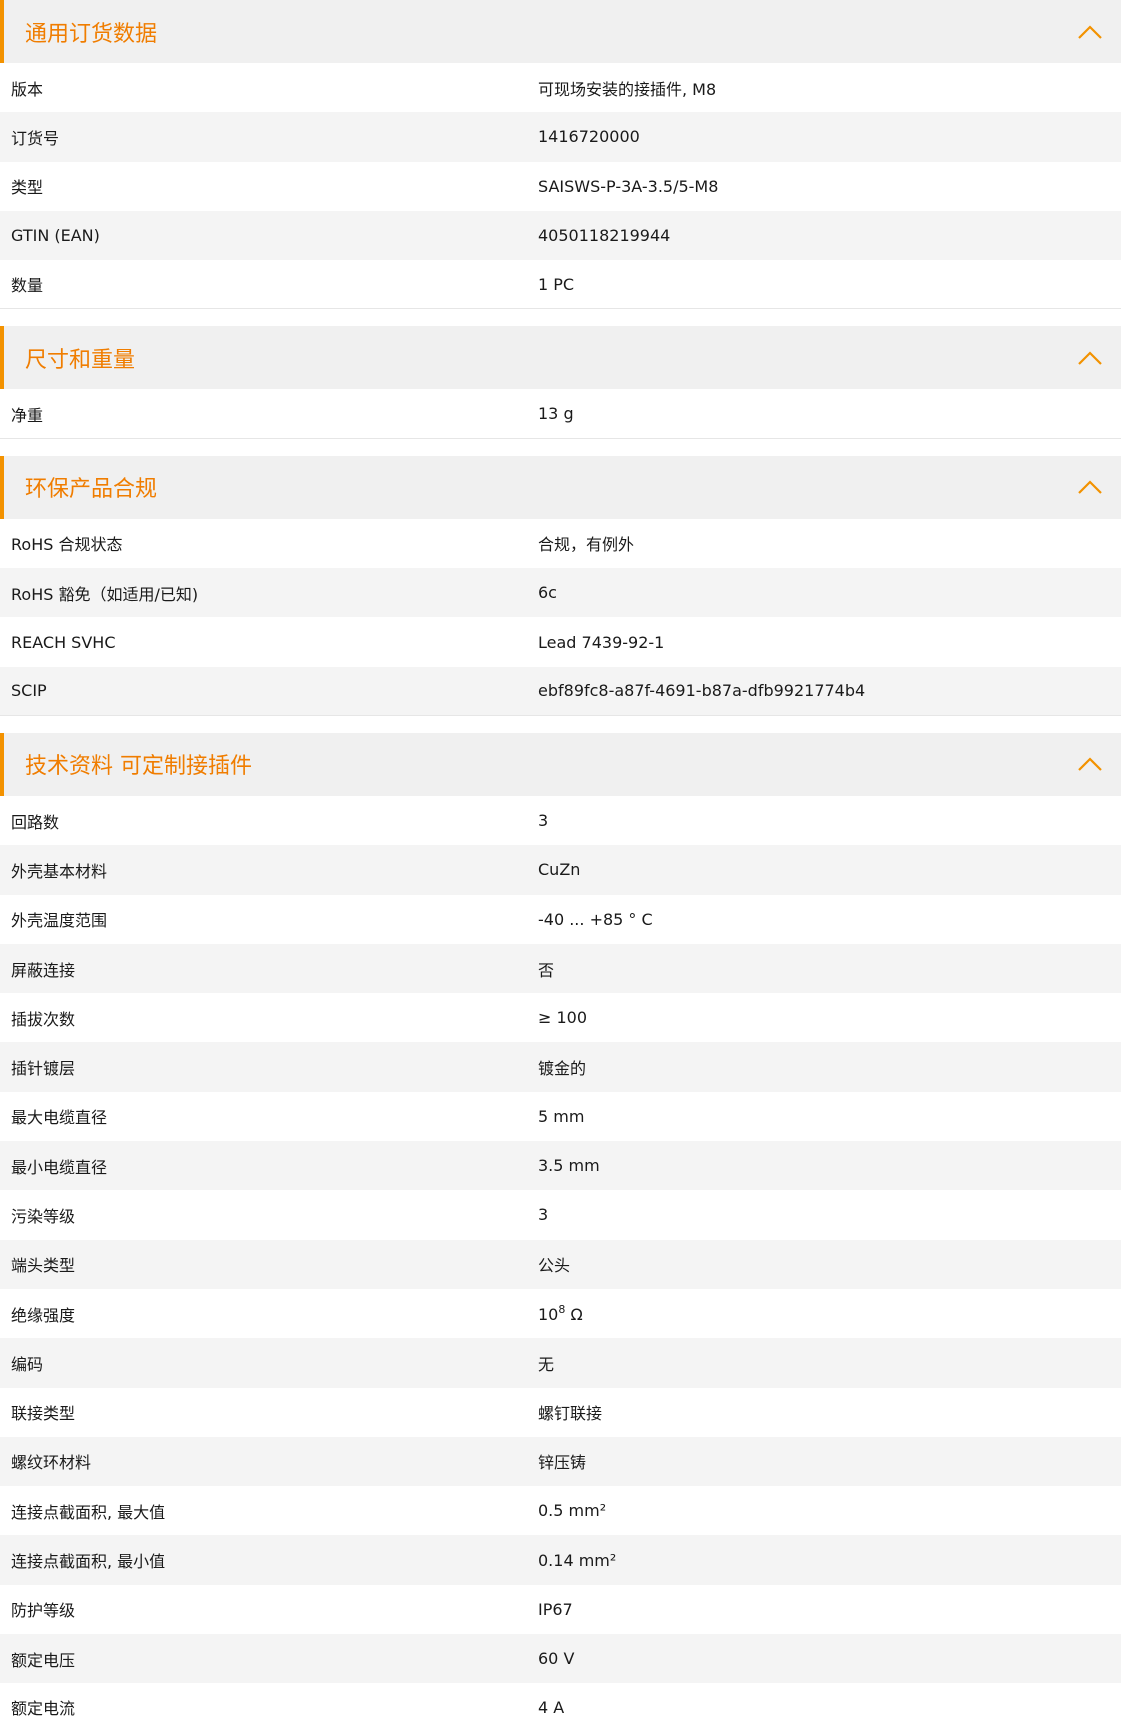 Image resolution: width=1121 pixels, height=1729 pixels. What do you see at coordinates (563, 1018) in the screenshot?
I see `row-value: ≥ 100` at bounding box center [563, 1018].